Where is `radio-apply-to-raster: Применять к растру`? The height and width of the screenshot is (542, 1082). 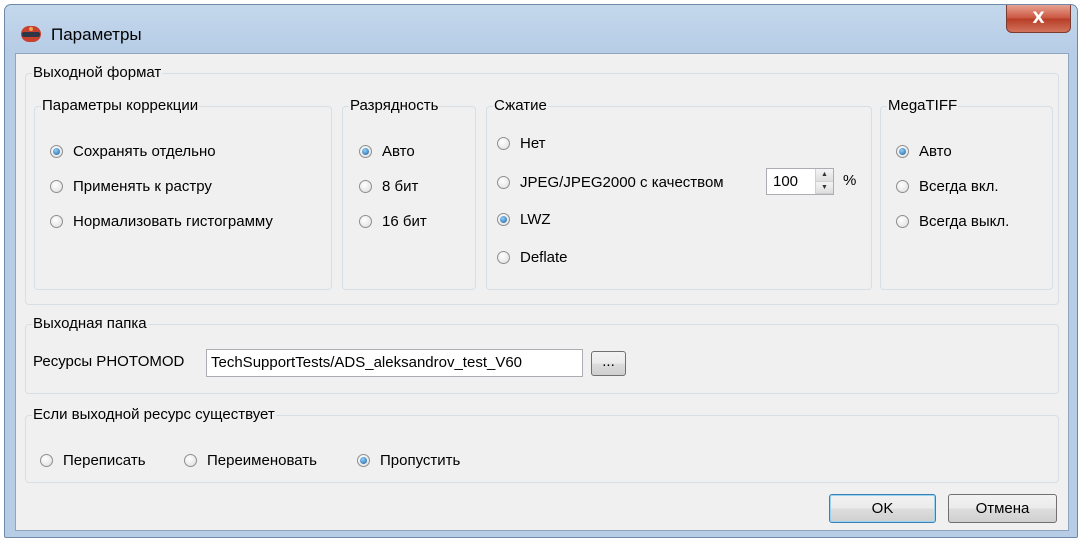
radio-apply-to-raster: Применять к растру is located at coordinates (131, 186).